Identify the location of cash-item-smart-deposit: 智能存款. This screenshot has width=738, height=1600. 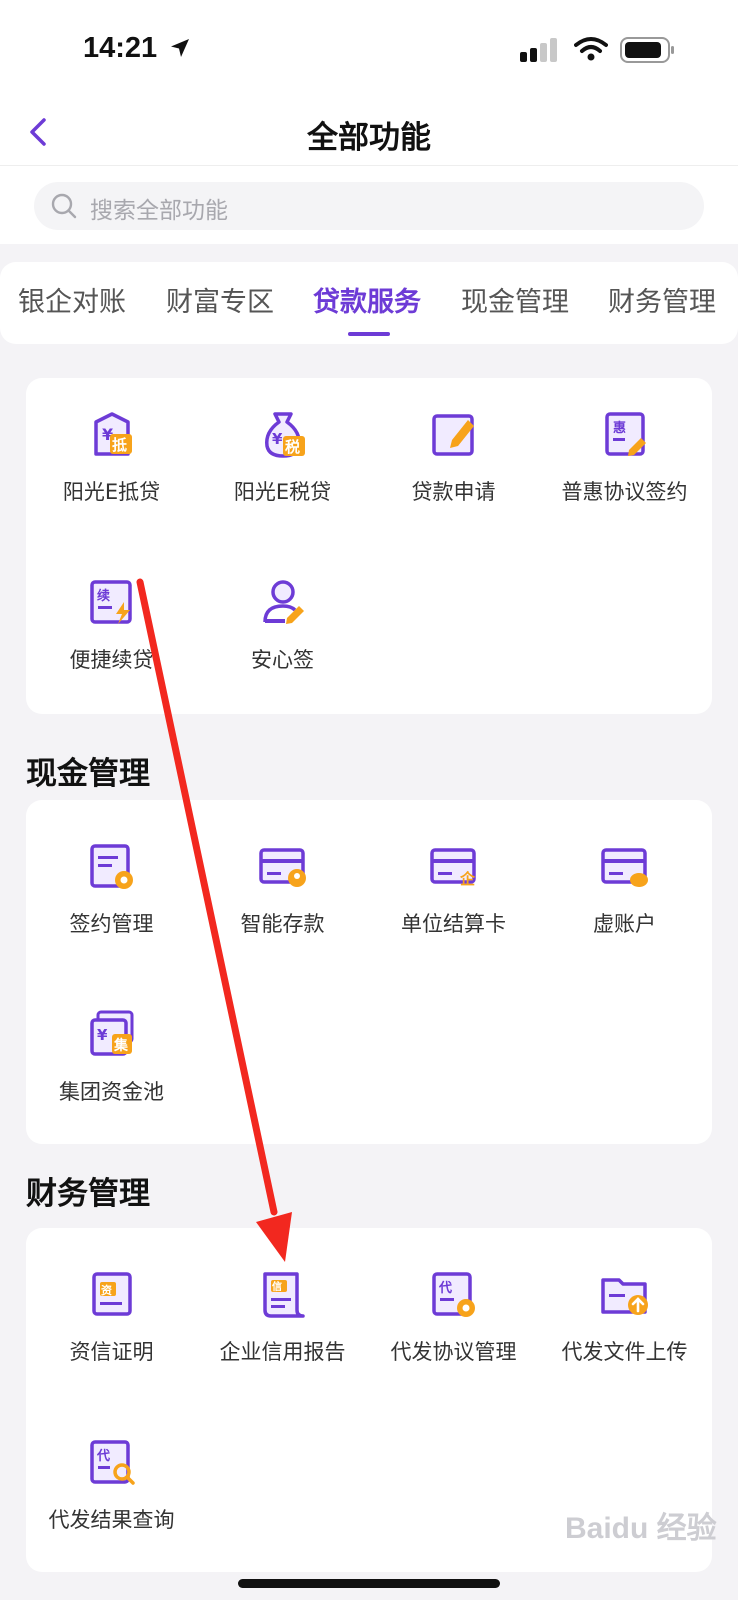
(282, 917).